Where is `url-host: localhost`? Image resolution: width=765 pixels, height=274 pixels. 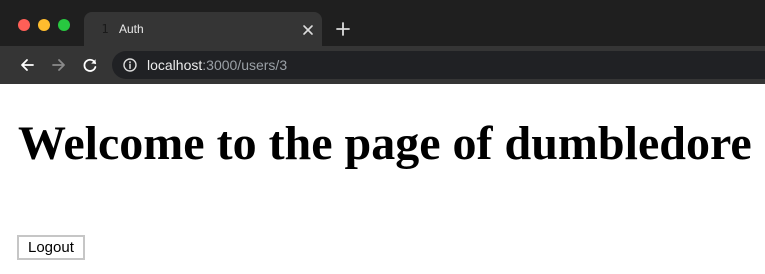 url-host: localhost is located at coordinates (175, 65).